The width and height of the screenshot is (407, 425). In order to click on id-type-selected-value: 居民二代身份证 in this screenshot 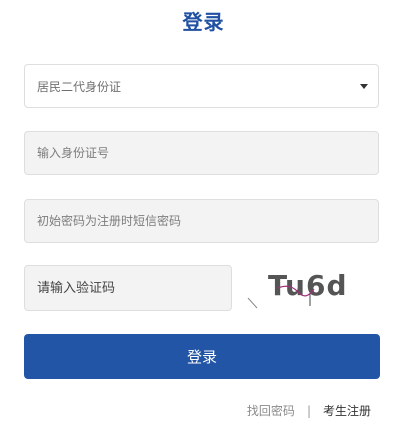, I will do `click(79, 86)`.